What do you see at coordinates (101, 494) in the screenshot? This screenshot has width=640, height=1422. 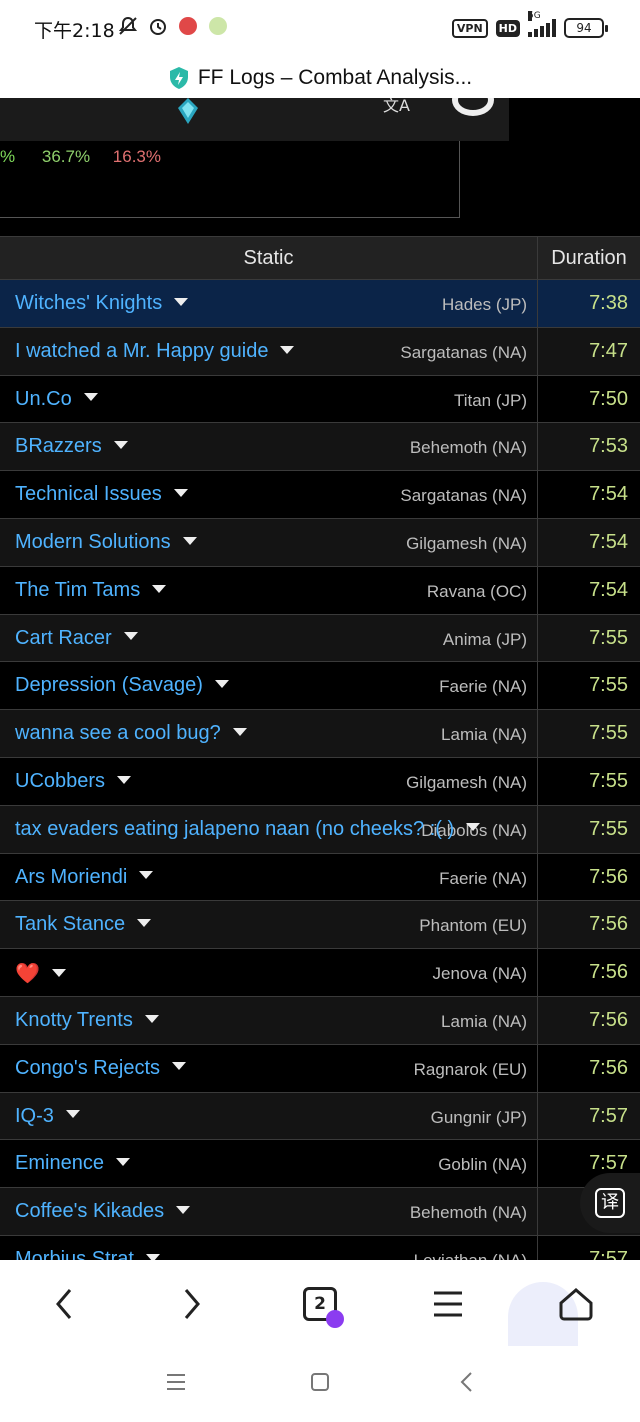 I see `team-name-link: Technical Issues` at bounding box center [101, 494].